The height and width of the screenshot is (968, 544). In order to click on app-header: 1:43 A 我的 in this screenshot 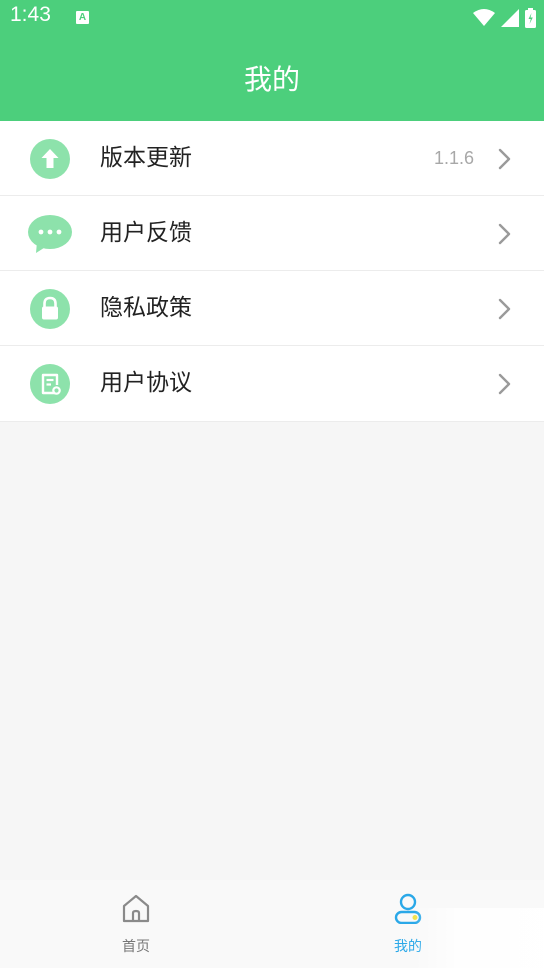, I will do `click(272, 60)`.